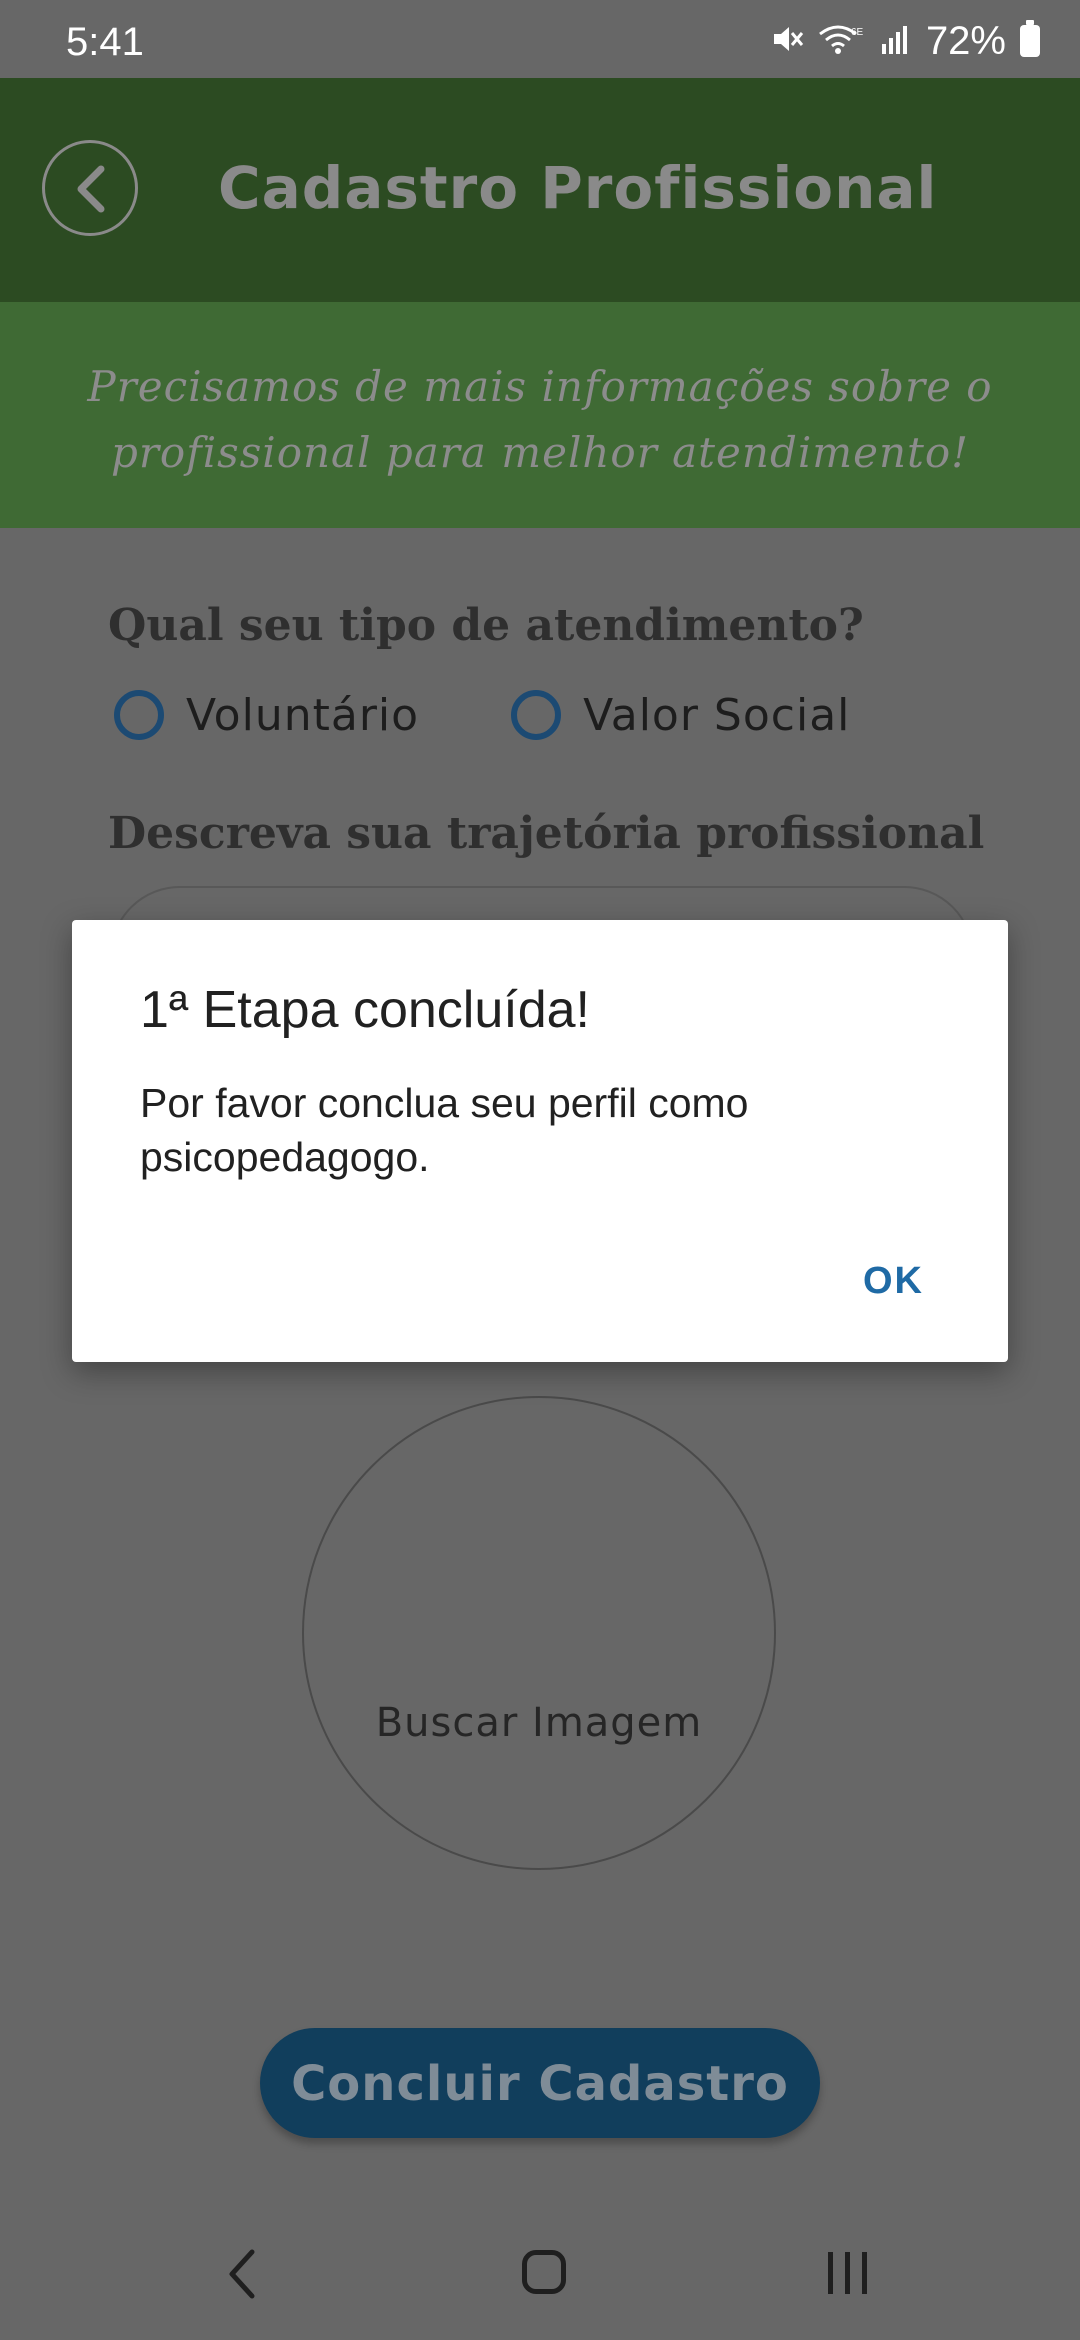  I want to click on system-nav-bar, so click(540, 2271).